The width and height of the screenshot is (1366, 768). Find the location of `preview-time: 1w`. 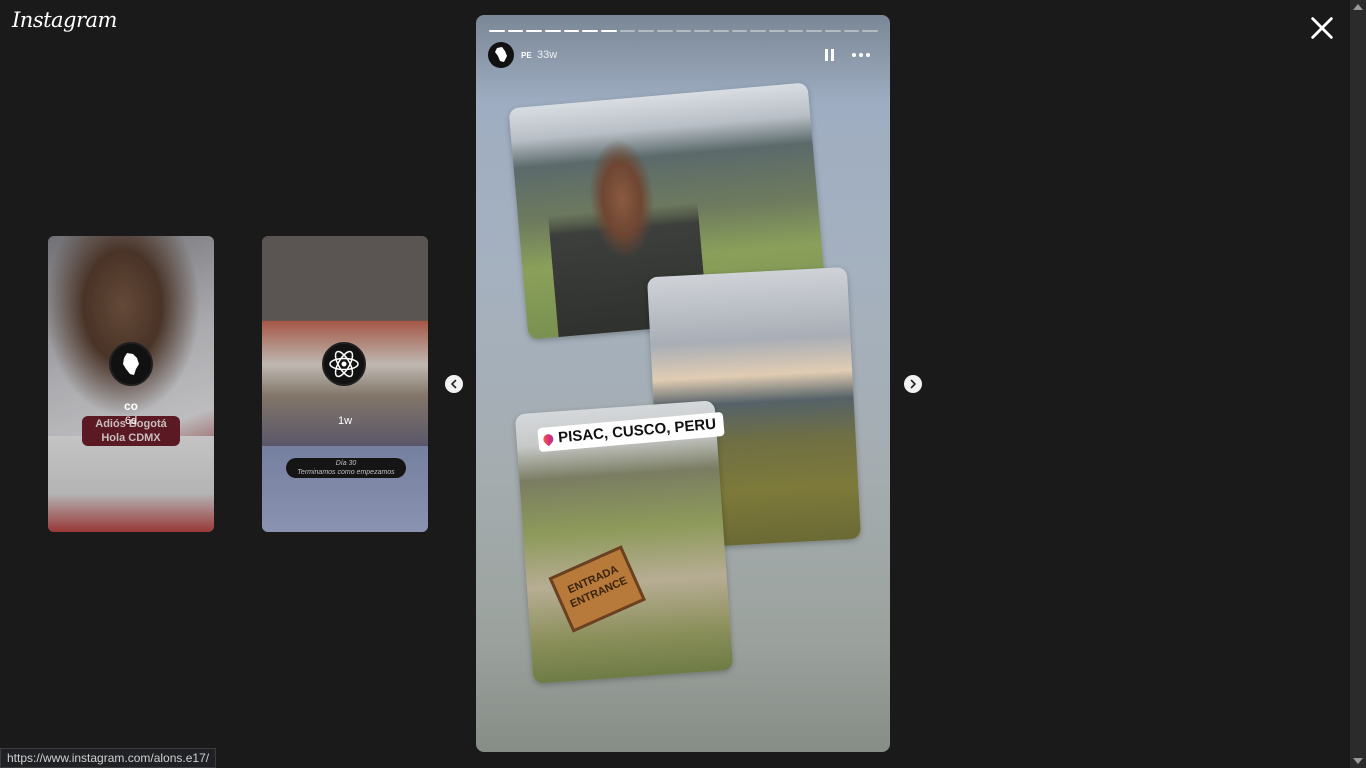

preview-time: 1w is located at coordinates (345, 421).